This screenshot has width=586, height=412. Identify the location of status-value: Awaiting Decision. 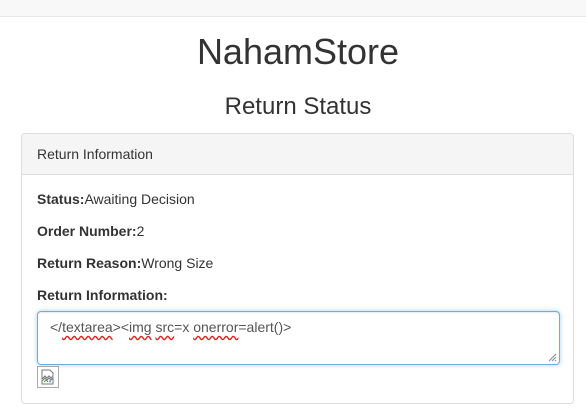
(139, 199).